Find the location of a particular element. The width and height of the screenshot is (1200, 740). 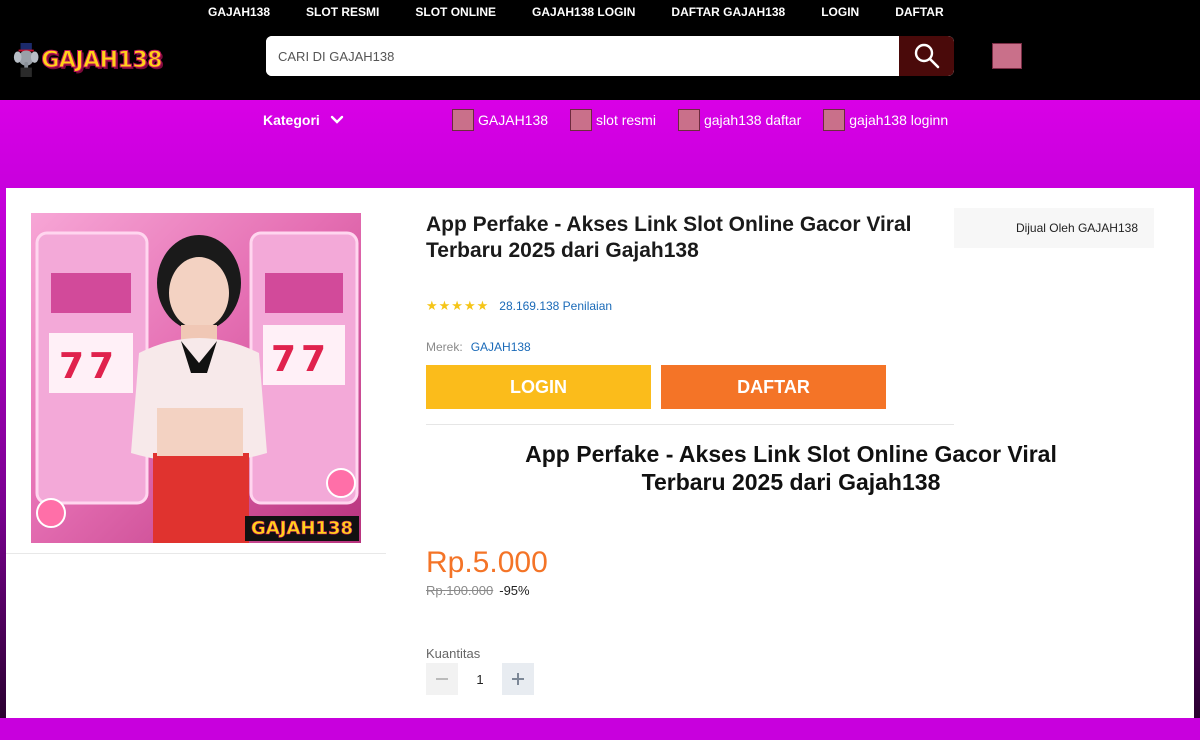

elephant-mascot-icon is located at coordinates (26, 60).